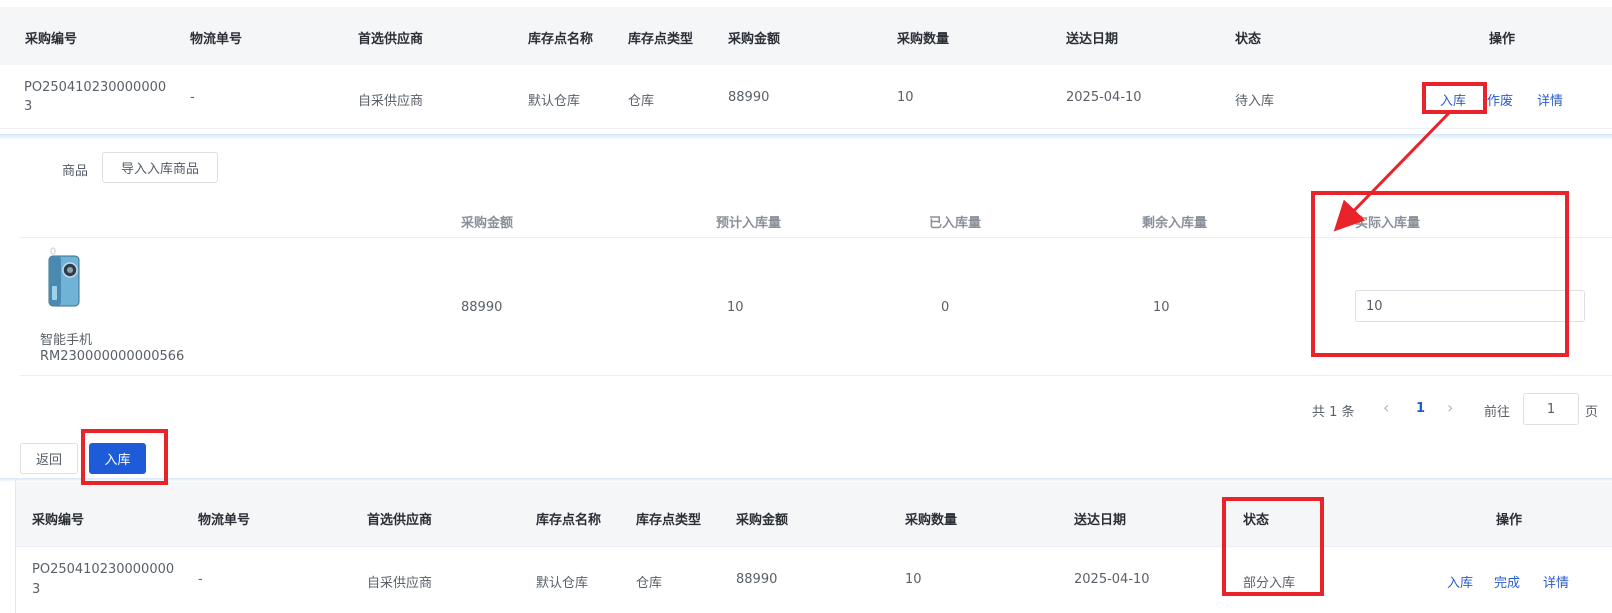  I want to click on pagination-goto-input, so click(1551, 409).